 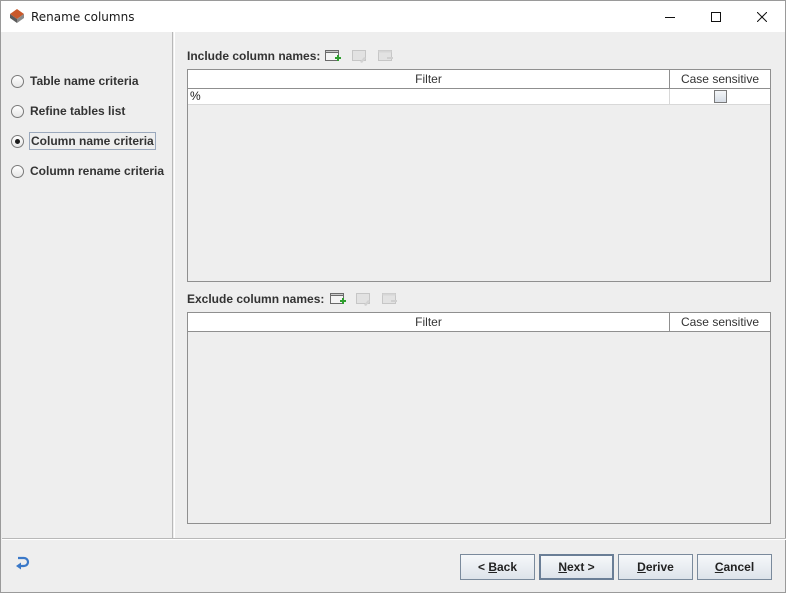 I want to click on app-logo-icon, so click(x=17, y=16).